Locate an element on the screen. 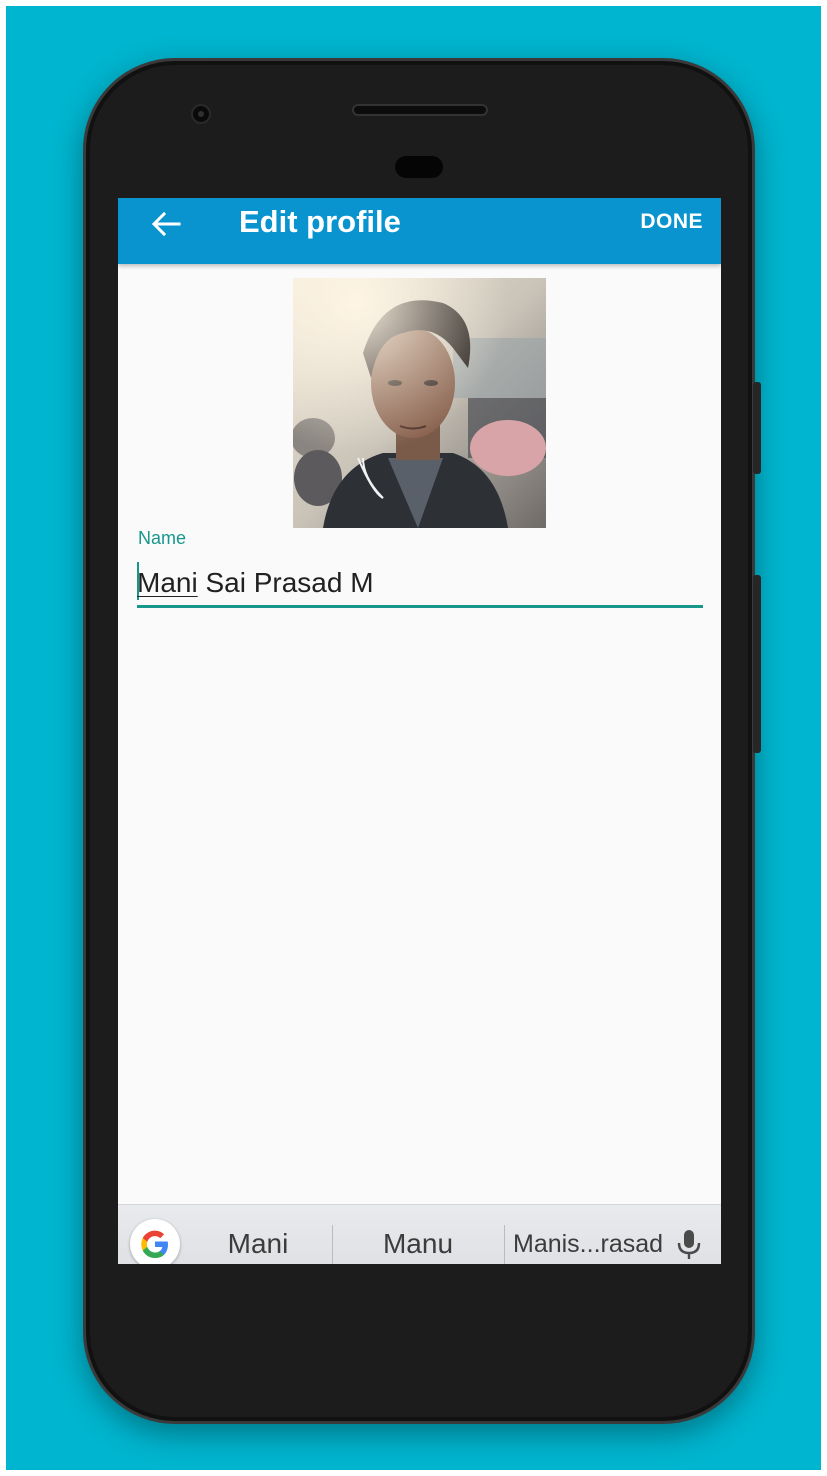 This screenshot has height=1476, width=827. keyboard-suggestion-strip: Mani Manu Manis...rasad is located at coordinates (419, 1234).